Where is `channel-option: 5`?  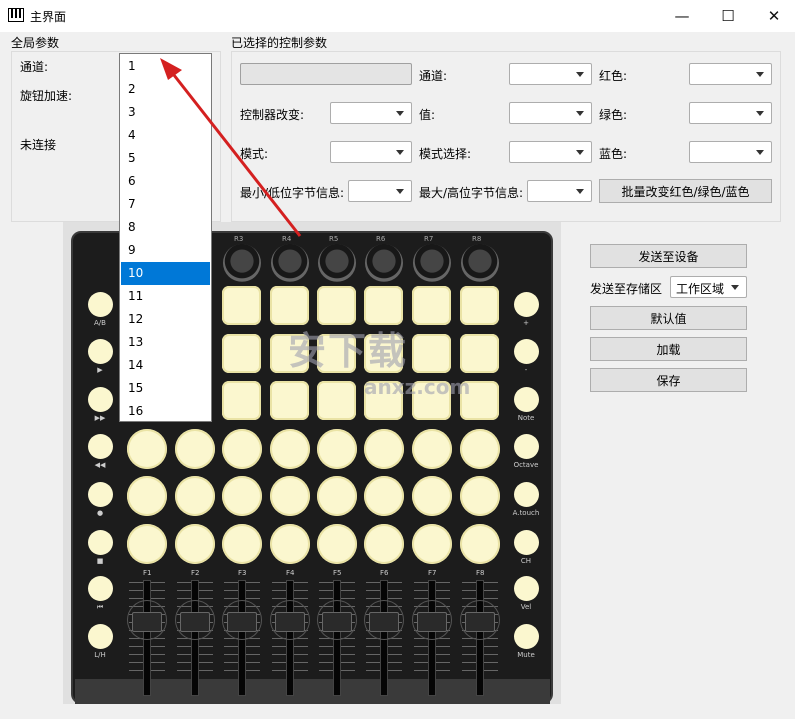
channel-option: 5 is located at coordinates (165, 158).